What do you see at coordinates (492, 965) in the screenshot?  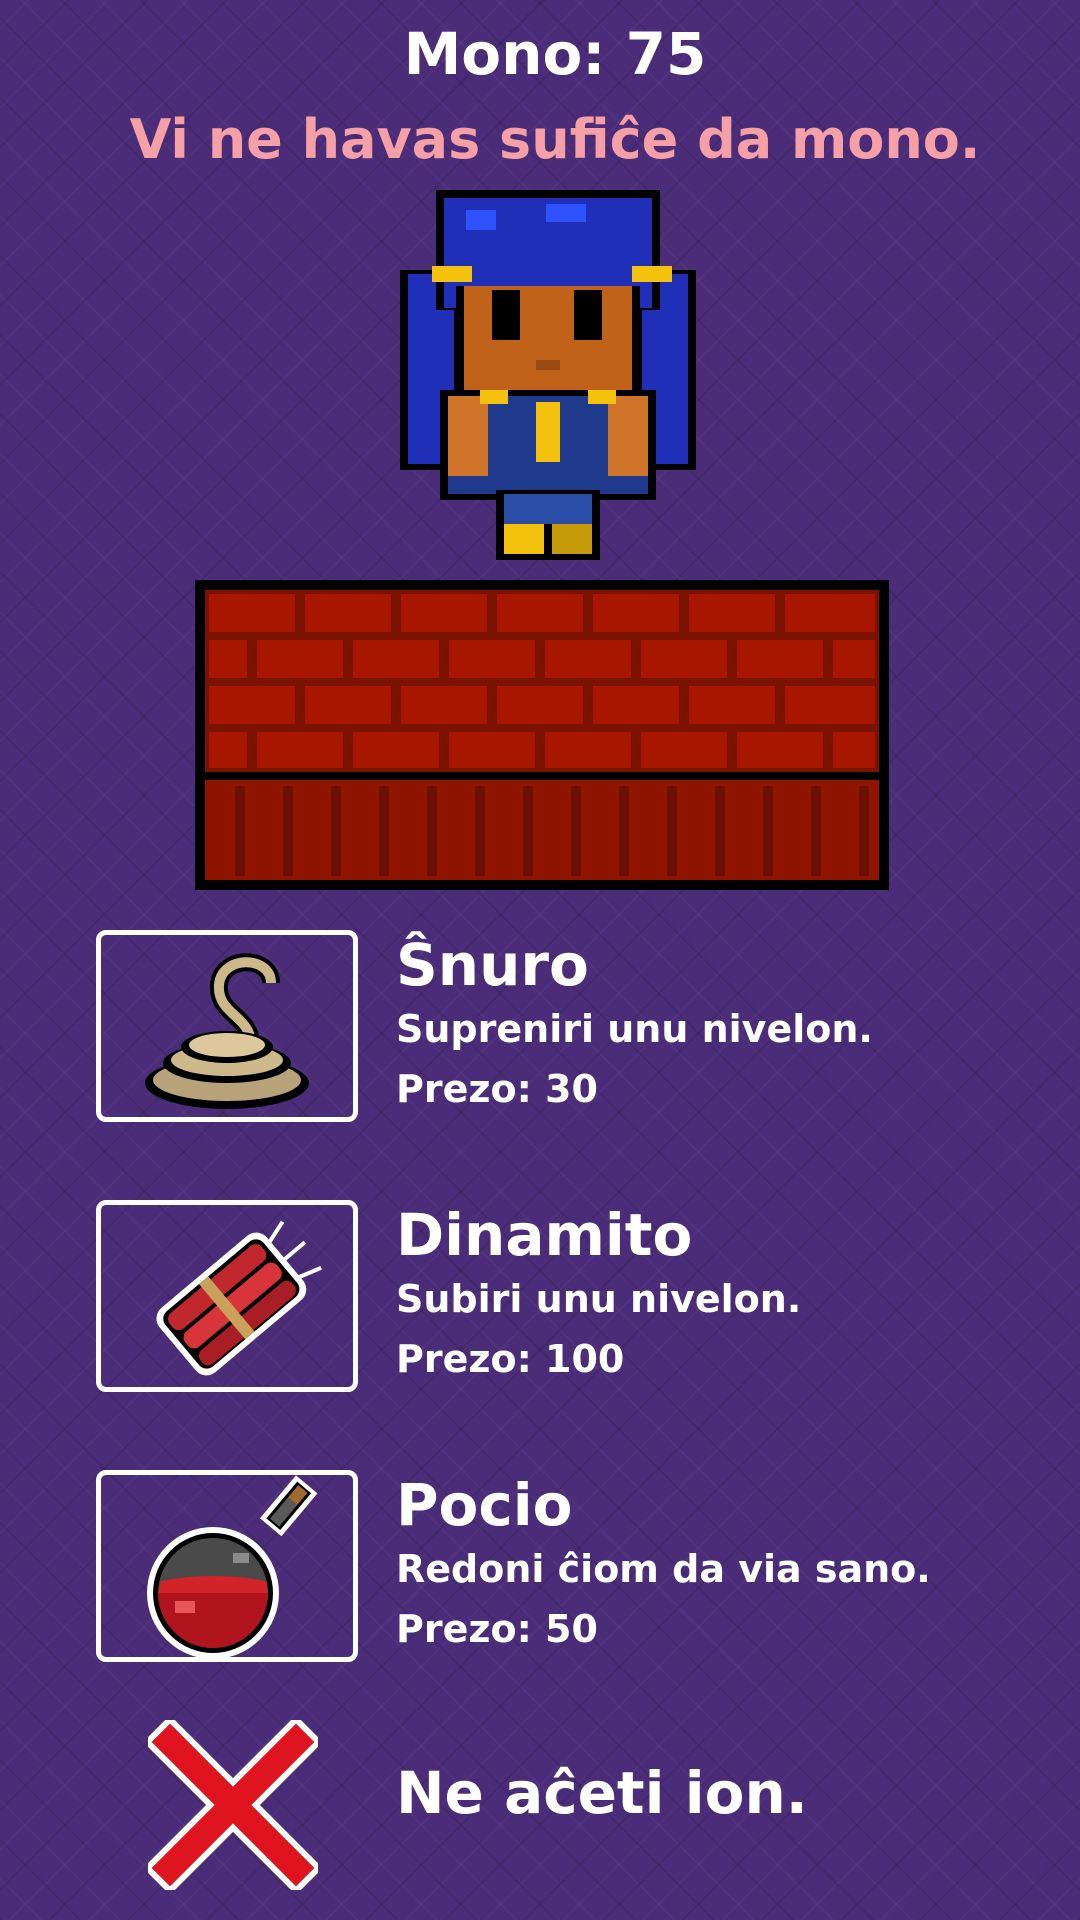 I see `item-name: Ŝnuro` at bounding box center [492, 965].